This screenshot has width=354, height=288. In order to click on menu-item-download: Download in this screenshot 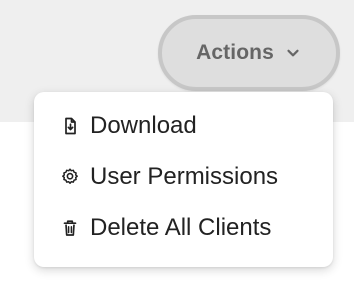, I will do `click(128, 126)`.